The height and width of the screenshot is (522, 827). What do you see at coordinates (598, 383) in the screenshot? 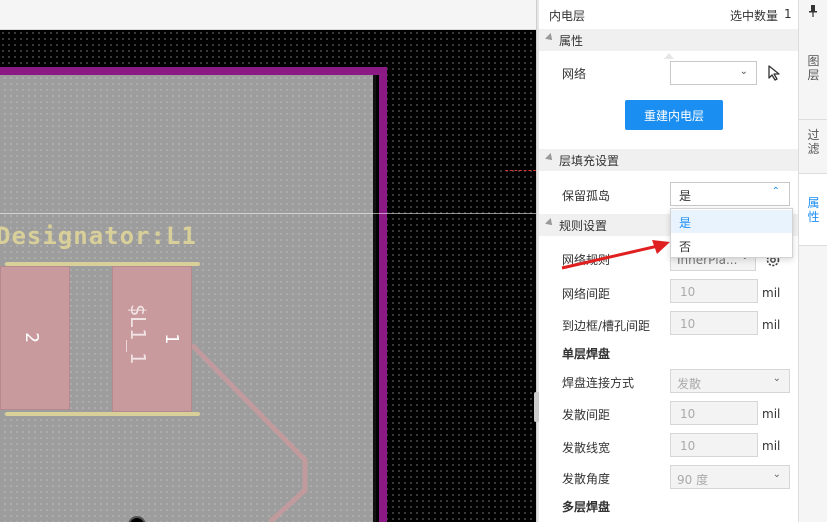
I see `pad-connect-style-label: 焊盘连接方式` at bounding box center [598, 383].